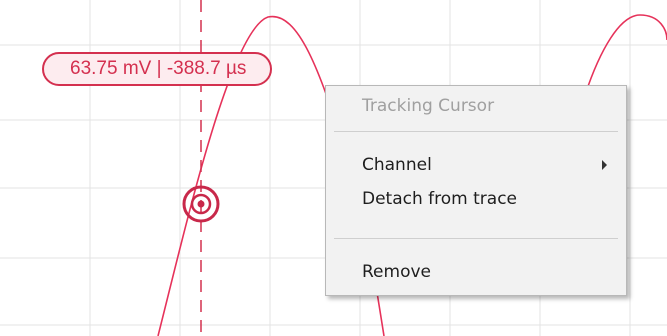 This screenshot has width=667, height=336. I want to click on menu-item-label: Remove, so click(396, 272).